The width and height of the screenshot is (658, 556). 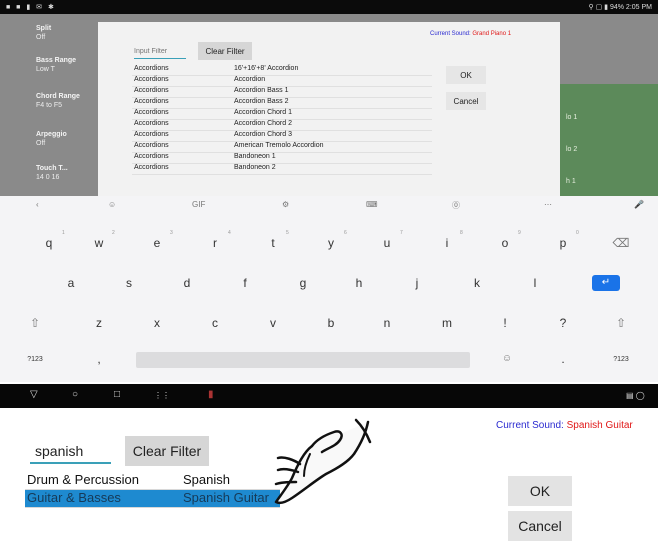 What do you see at coordinates (74, 497) in the screenshot?
I see `list-item-category: Guitar & Basses` at bounding box center [74, 497].